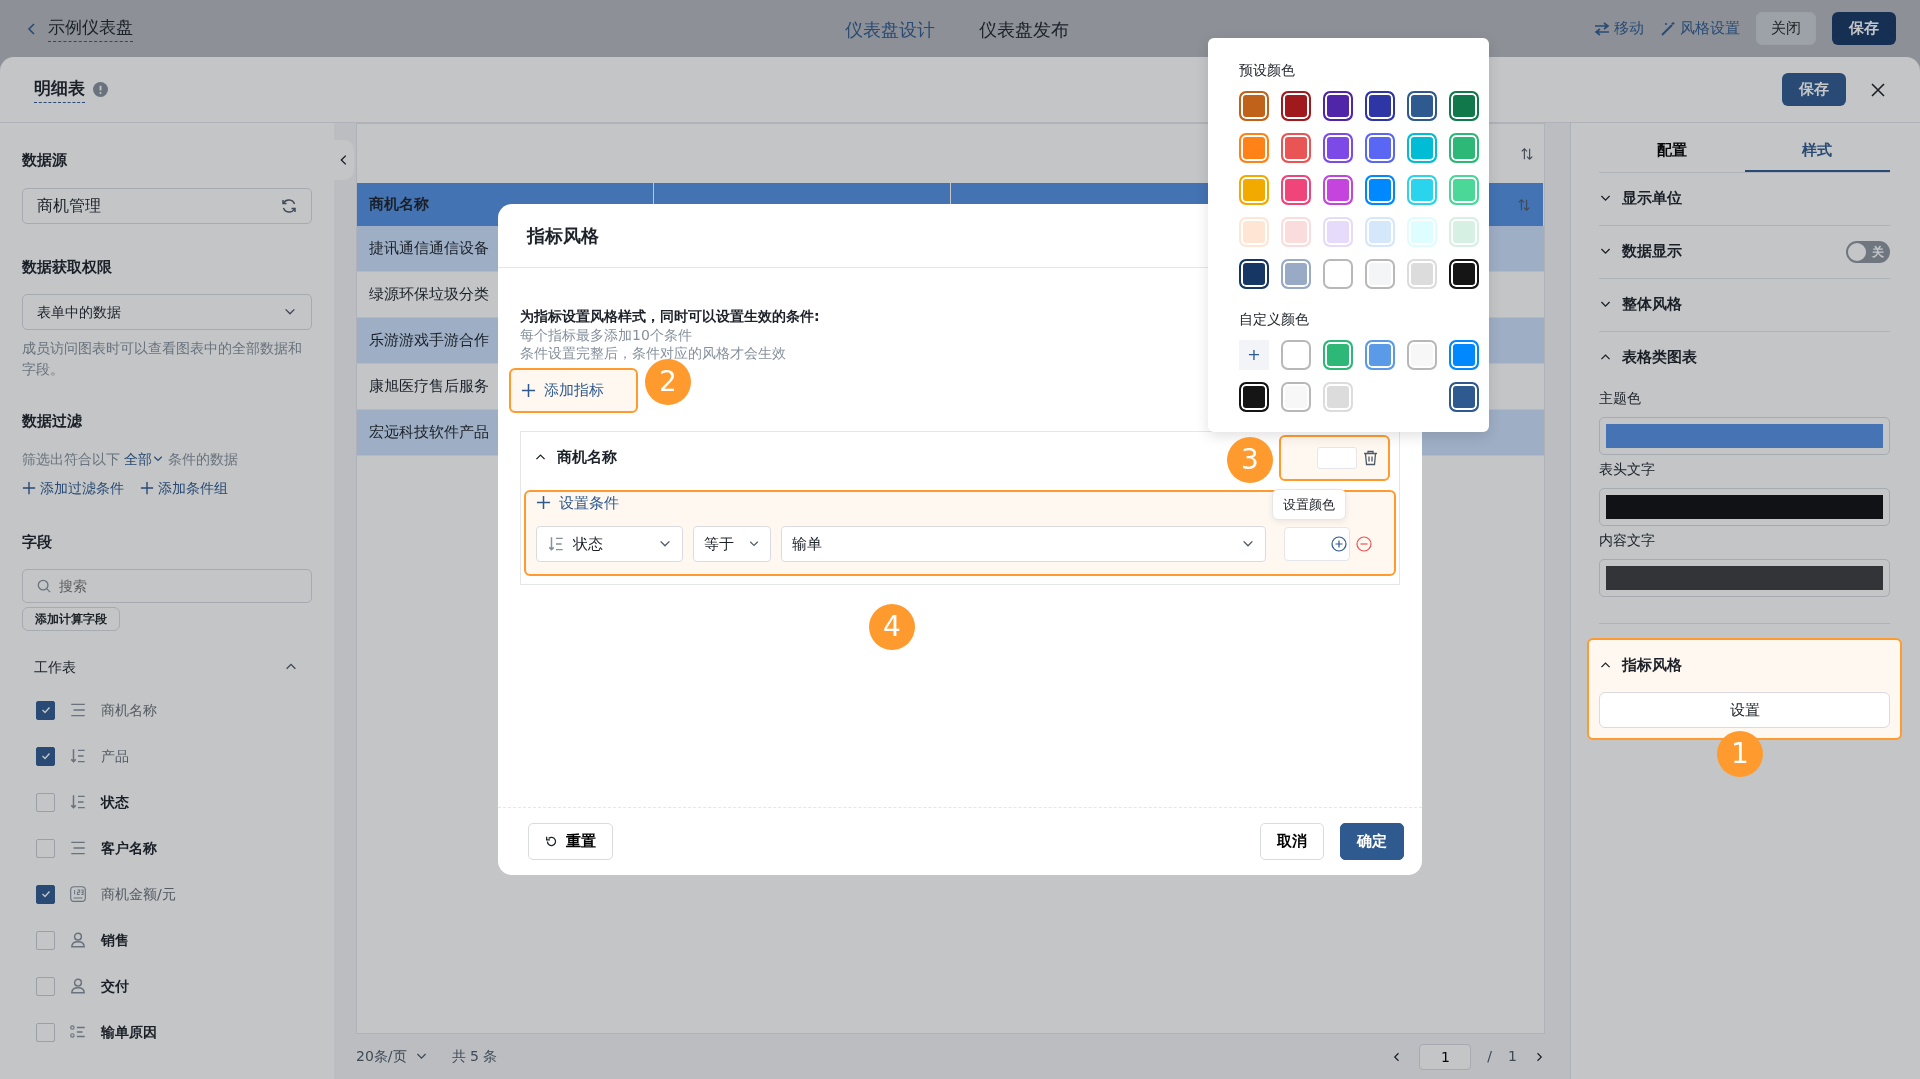 The width and height of the screenshot is (1920, 1079). What do you see at coordinates (1024, 29) in the screenshot?
I see `nav-tab: 仪表盘发布` at bounding box center [1024, 29].